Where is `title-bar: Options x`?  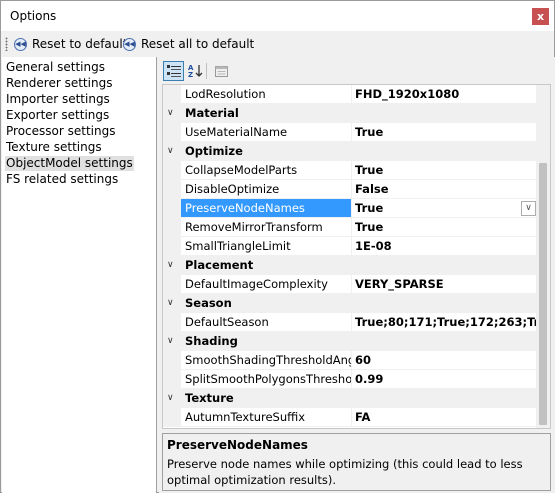
title-bar: Options x is located at coordinates (277, 16).